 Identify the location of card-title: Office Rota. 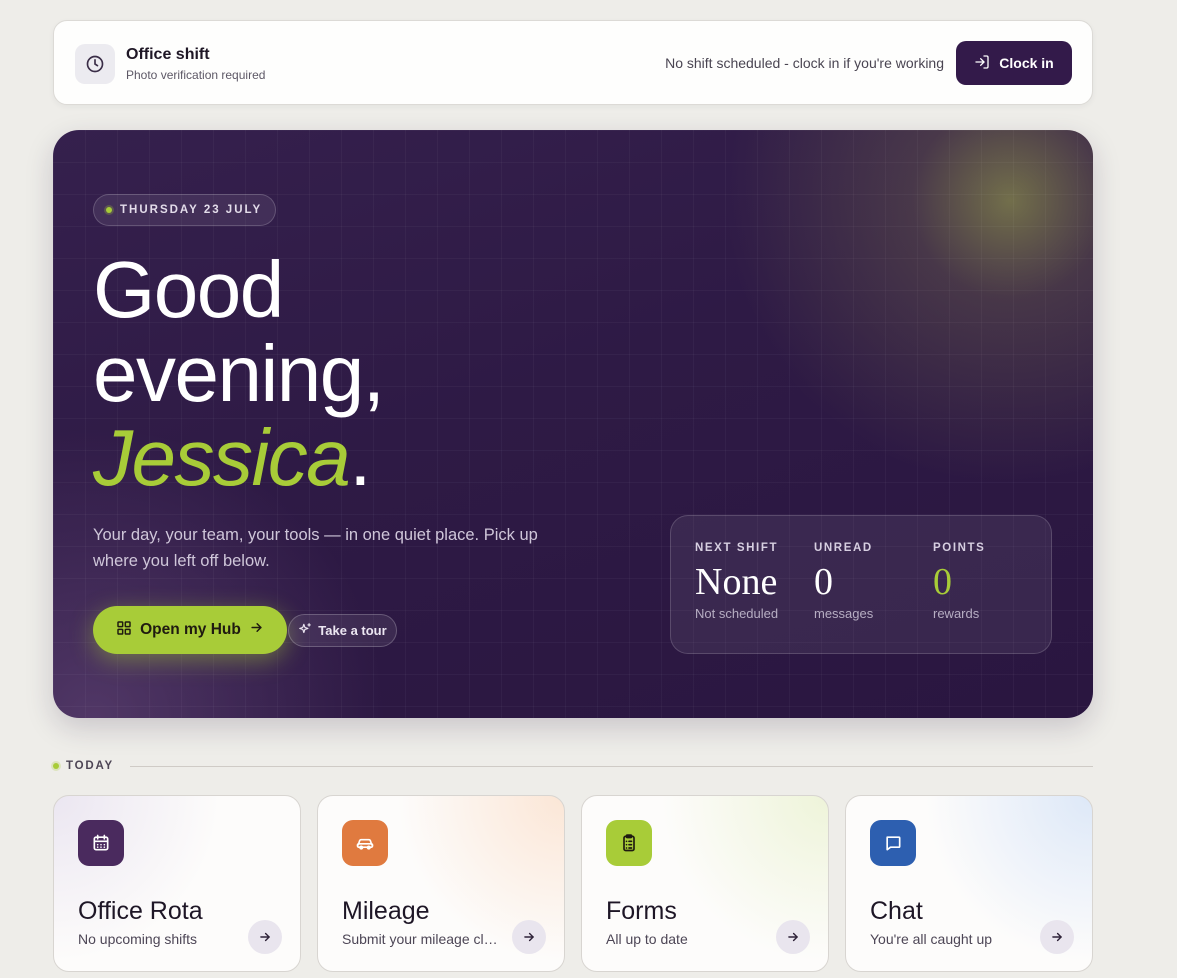
(140, 911).